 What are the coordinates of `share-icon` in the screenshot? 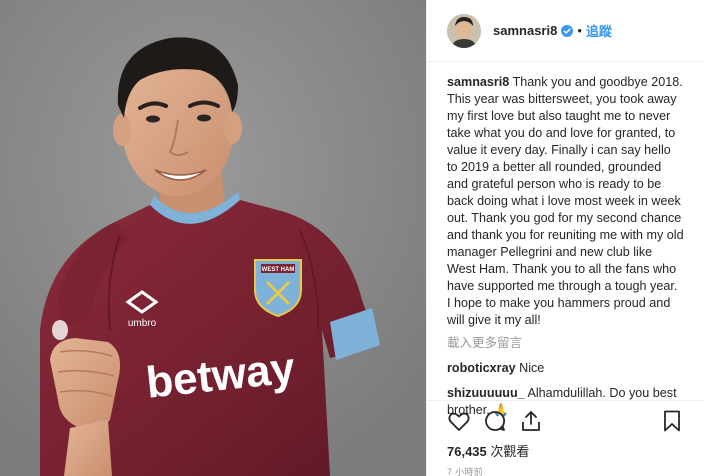 It's located at (531, 421).